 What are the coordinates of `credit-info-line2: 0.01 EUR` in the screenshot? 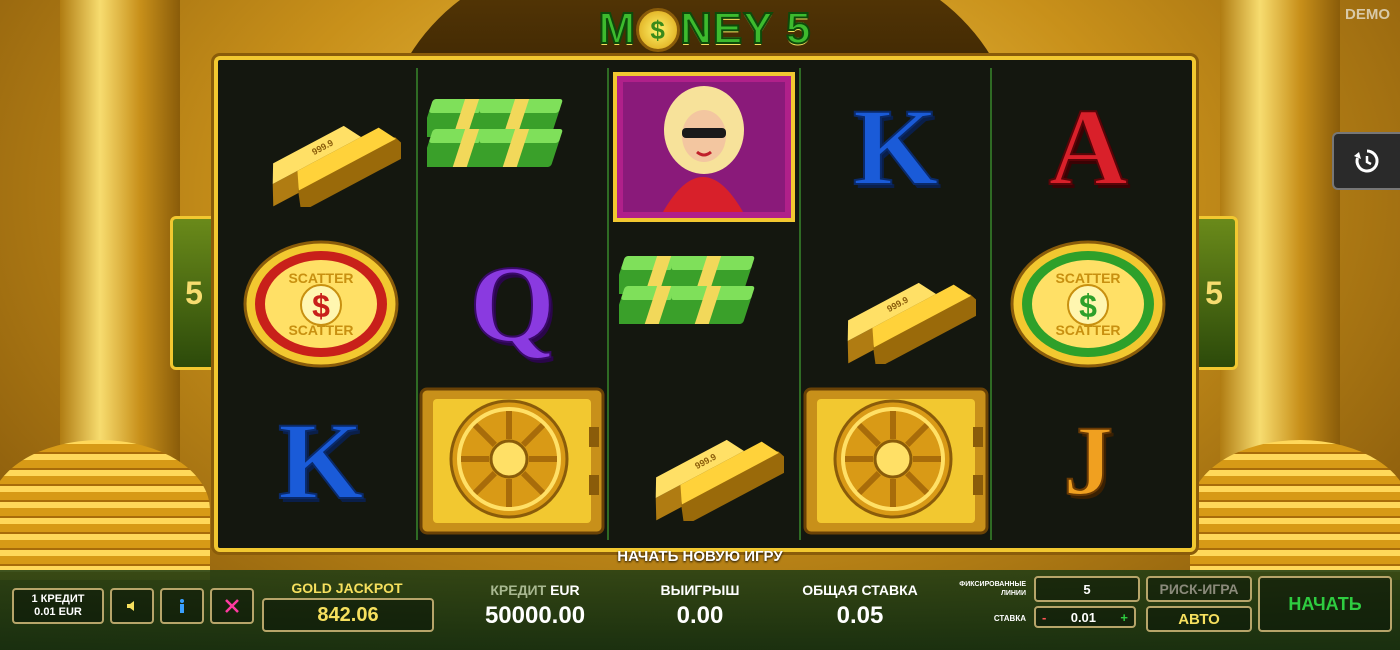 It's located at (58, 612).